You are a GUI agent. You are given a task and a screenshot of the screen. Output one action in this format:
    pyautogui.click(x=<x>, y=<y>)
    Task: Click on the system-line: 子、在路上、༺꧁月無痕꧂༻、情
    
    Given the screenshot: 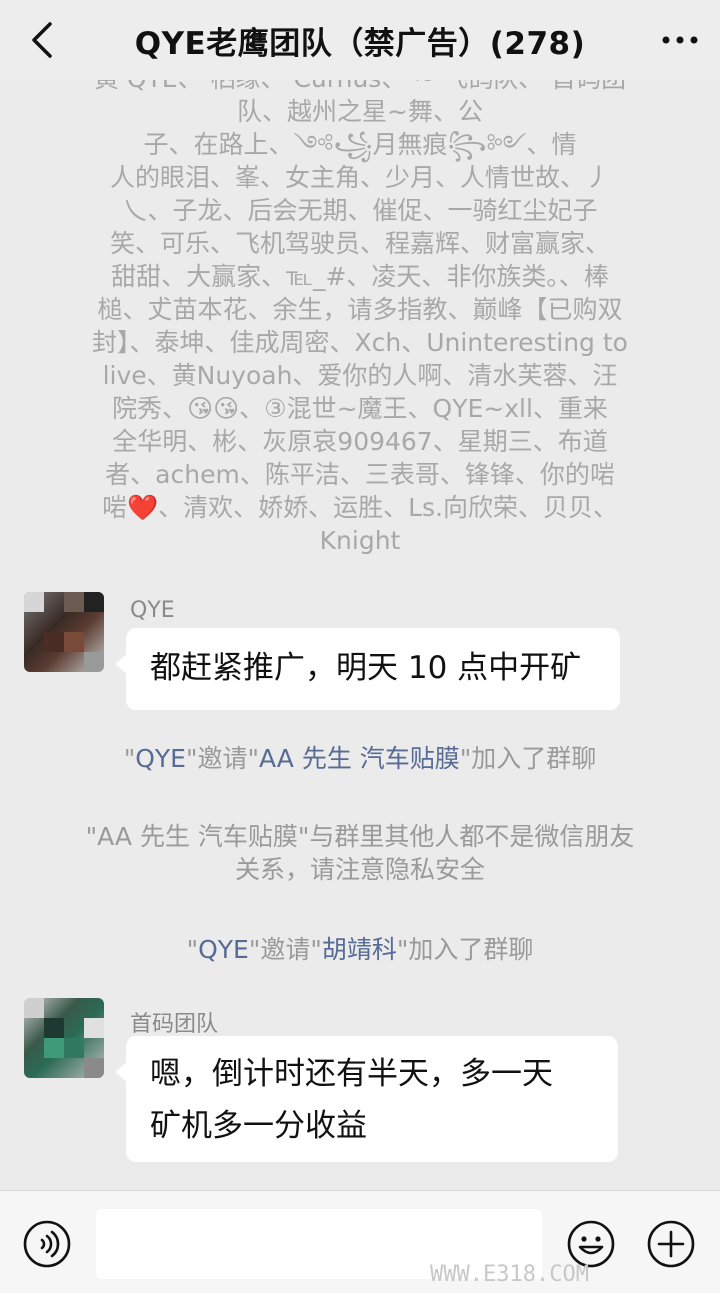 What is the action you would take?
    pyautogui.click(x=360, y=144)
    